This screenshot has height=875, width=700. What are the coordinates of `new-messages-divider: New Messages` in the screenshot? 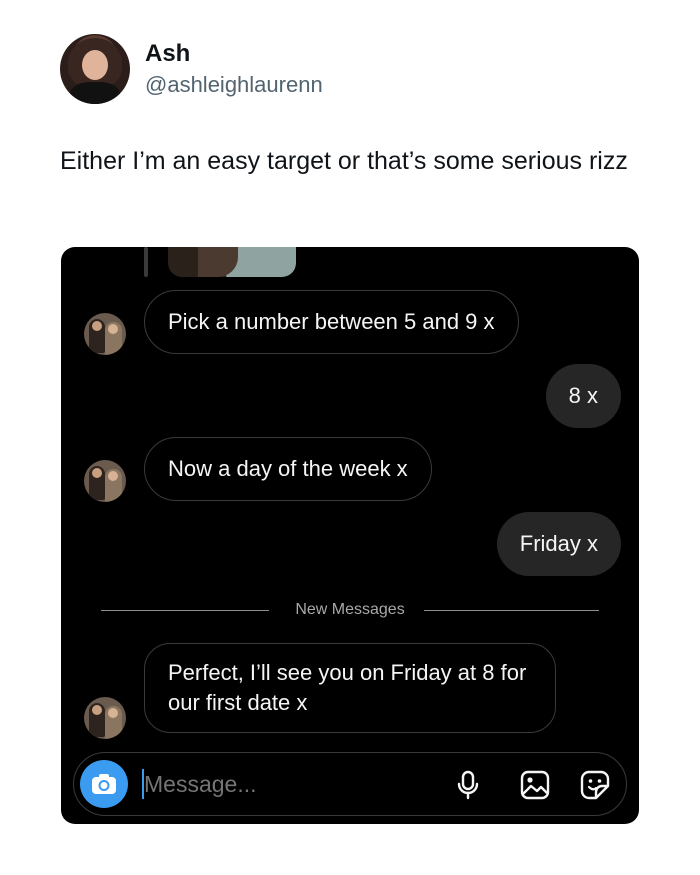 It's located at (350, 611).